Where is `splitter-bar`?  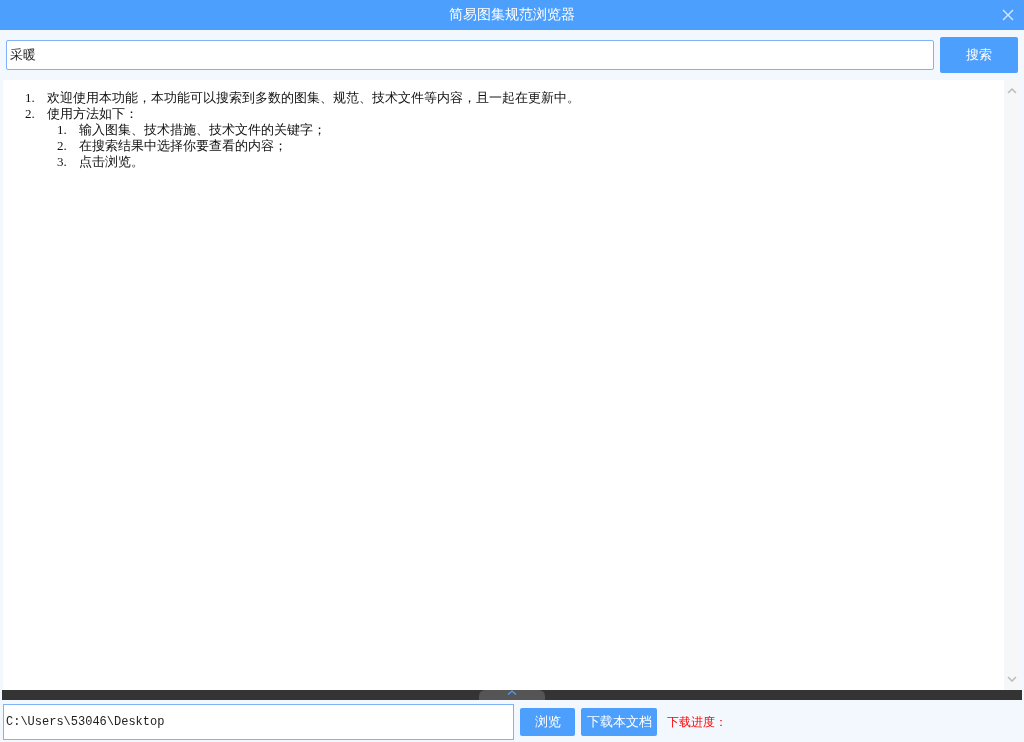
splitter-bar is located at coordinates (512, 695).